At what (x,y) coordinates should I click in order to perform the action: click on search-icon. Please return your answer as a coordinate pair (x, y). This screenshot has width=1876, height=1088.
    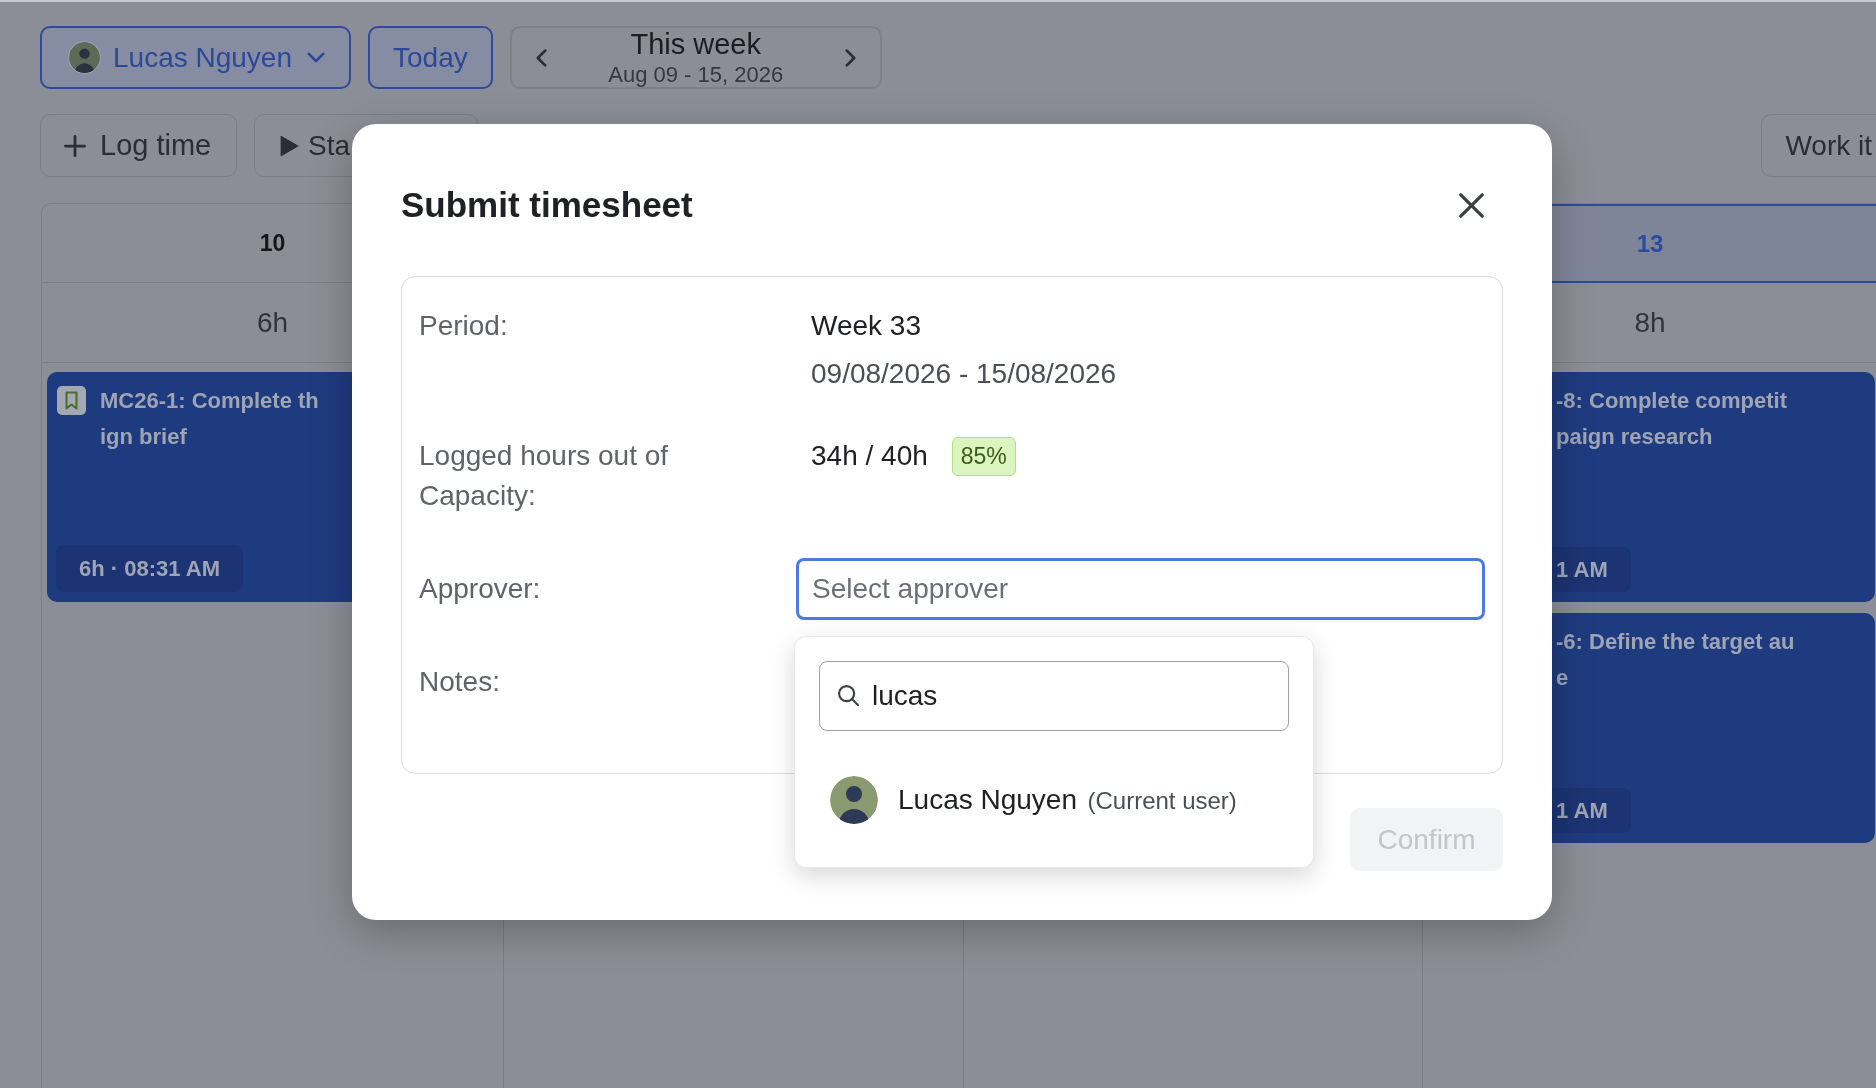
    Looking at the image, I should click on (848, 695).